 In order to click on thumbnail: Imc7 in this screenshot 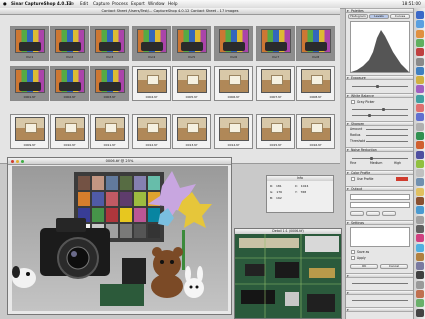, I will do `click(275, 43)`.